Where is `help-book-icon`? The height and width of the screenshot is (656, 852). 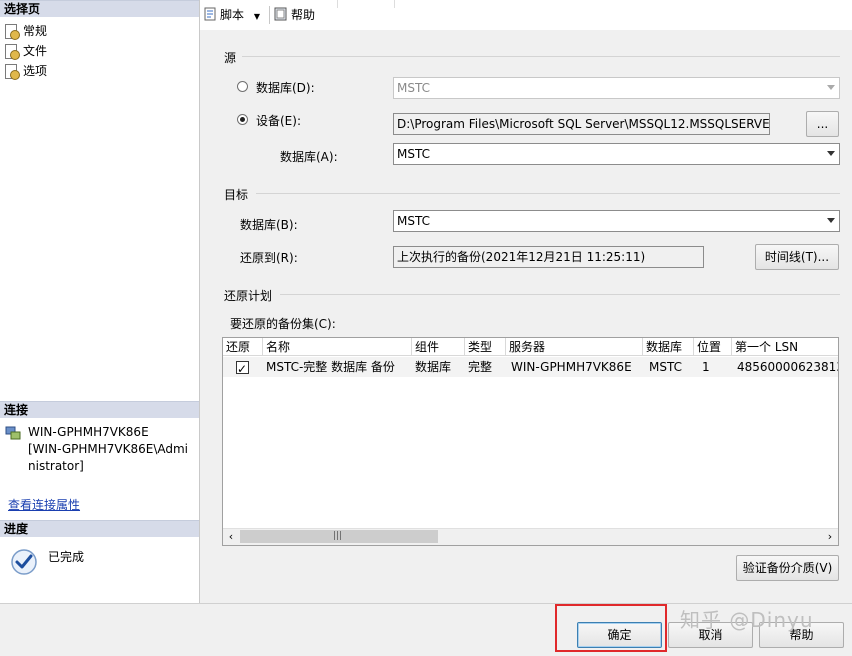
help-book-icon is located at coordinates (281, 14).